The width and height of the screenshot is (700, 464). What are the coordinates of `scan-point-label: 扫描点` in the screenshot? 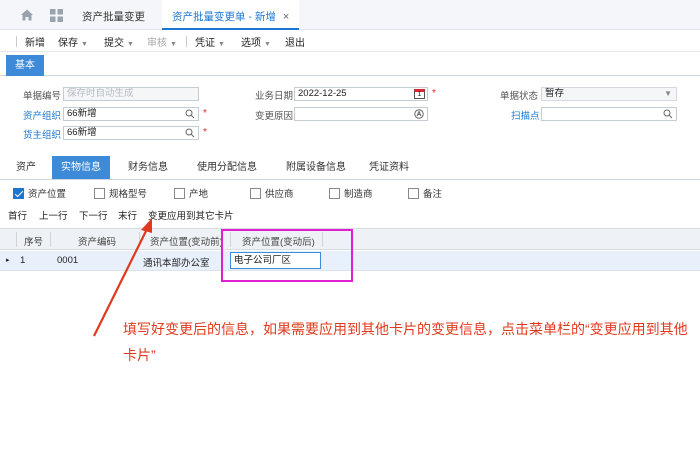 It's located at (525, 115).